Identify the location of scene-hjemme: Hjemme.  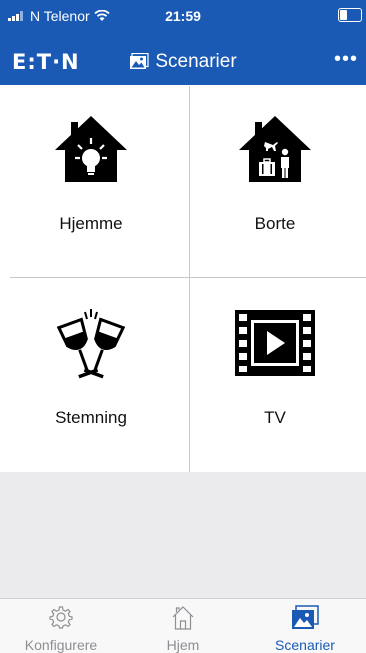
(91, 182).